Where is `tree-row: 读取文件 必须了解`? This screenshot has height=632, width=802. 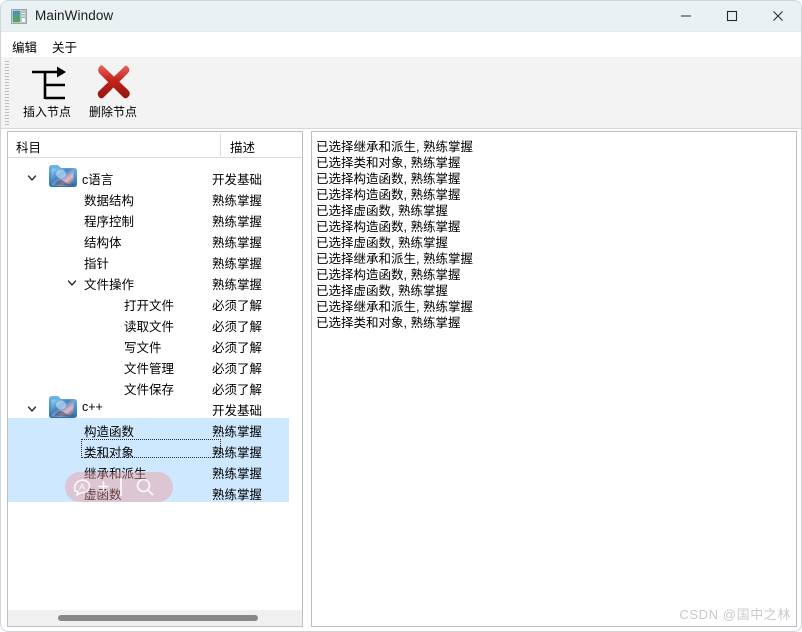 tree-row: 读取文件 必须了解 is located at coordinates (155, 323).